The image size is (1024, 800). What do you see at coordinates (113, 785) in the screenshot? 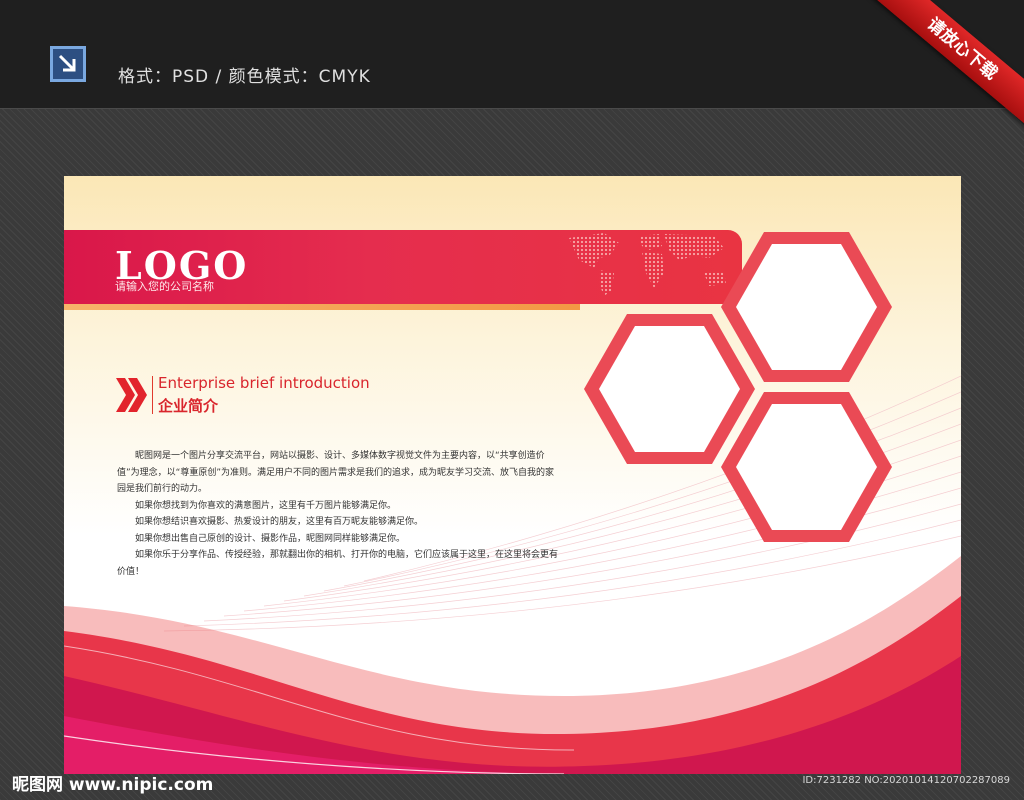
I see `site-watermark: 昵图网 www.nipic.com` at bounding box center [113, 785].